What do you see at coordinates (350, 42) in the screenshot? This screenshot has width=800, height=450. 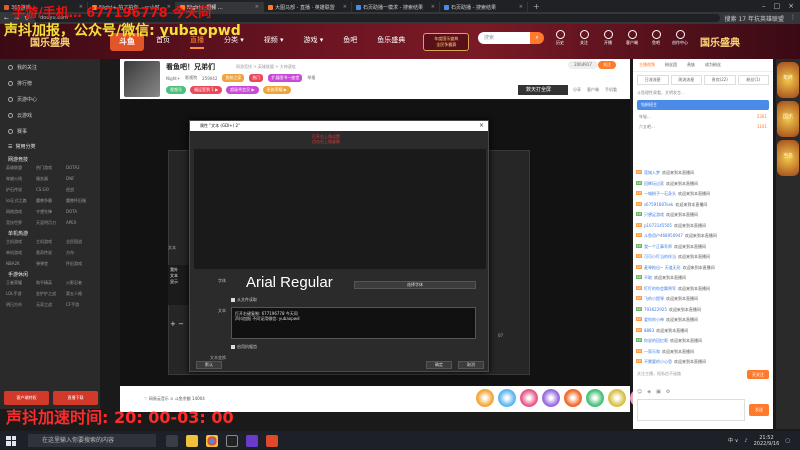 I see `nav-item: 鱼吧` at bounding box center [350, 42].